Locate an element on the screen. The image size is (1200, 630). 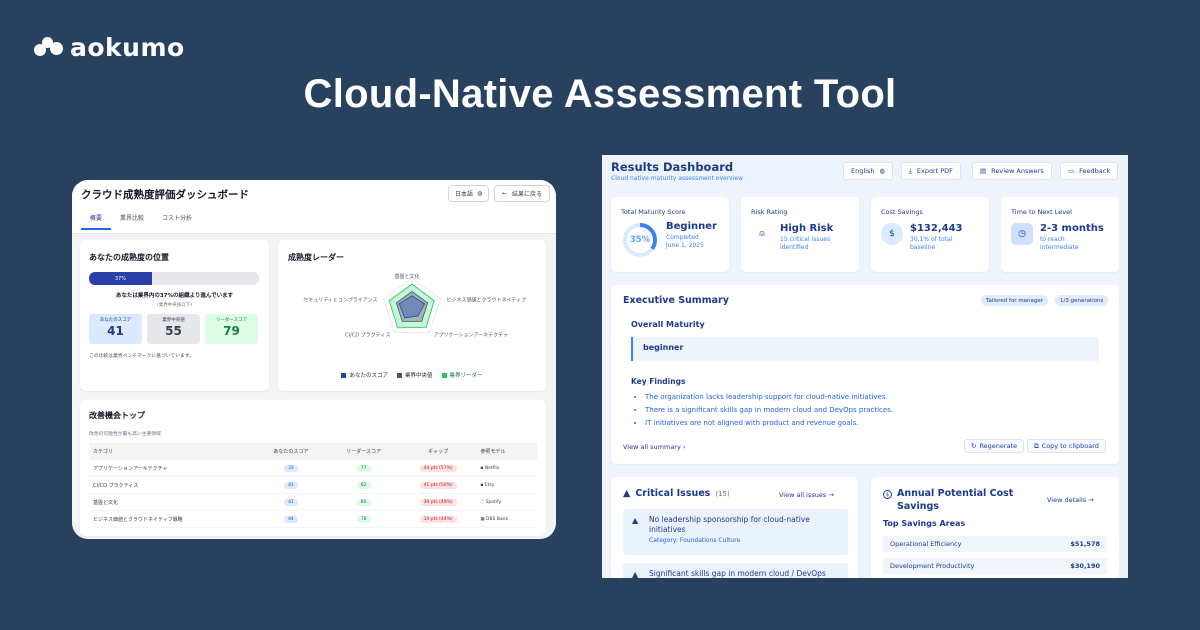
score-value: 55 is located at coordinates (173, 331).